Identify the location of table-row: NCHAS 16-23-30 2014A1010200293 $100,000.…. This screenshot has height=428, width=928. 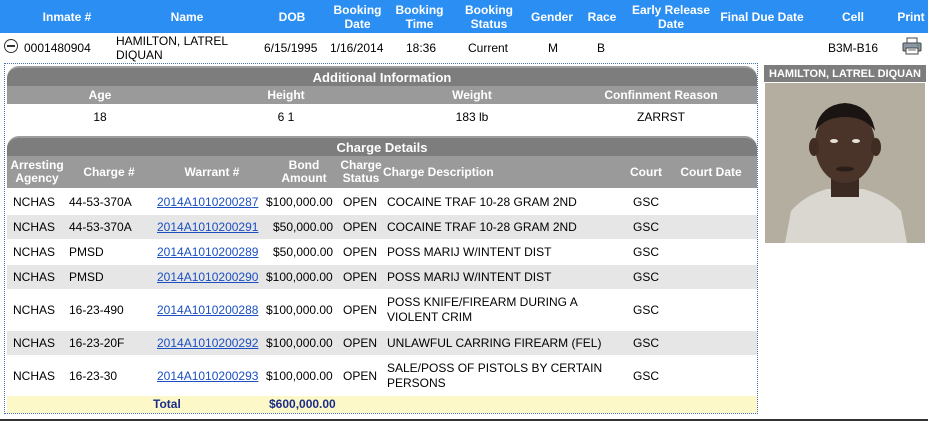
(382, 376).